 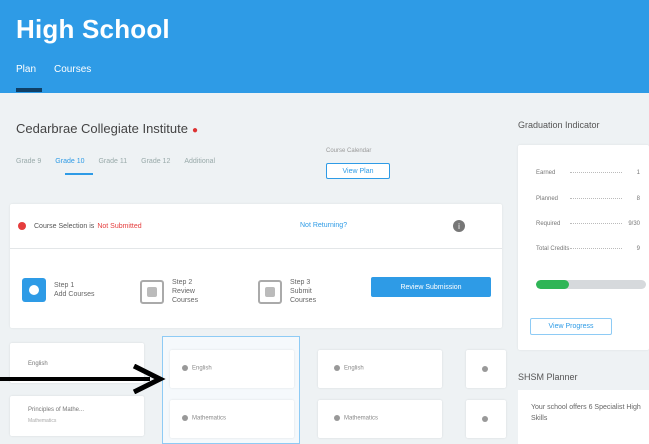 I want to click on step-2-title: Step 2, so click(x=182, y=282).